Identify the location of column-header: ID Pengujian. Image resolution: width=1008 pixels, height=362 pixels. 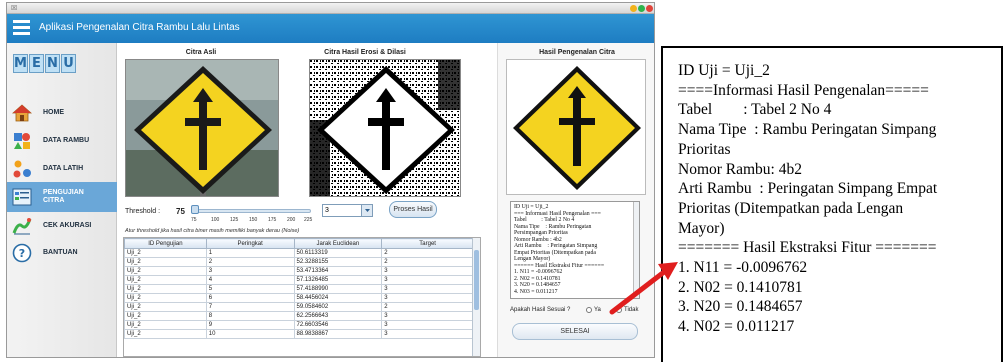
(165, 243).